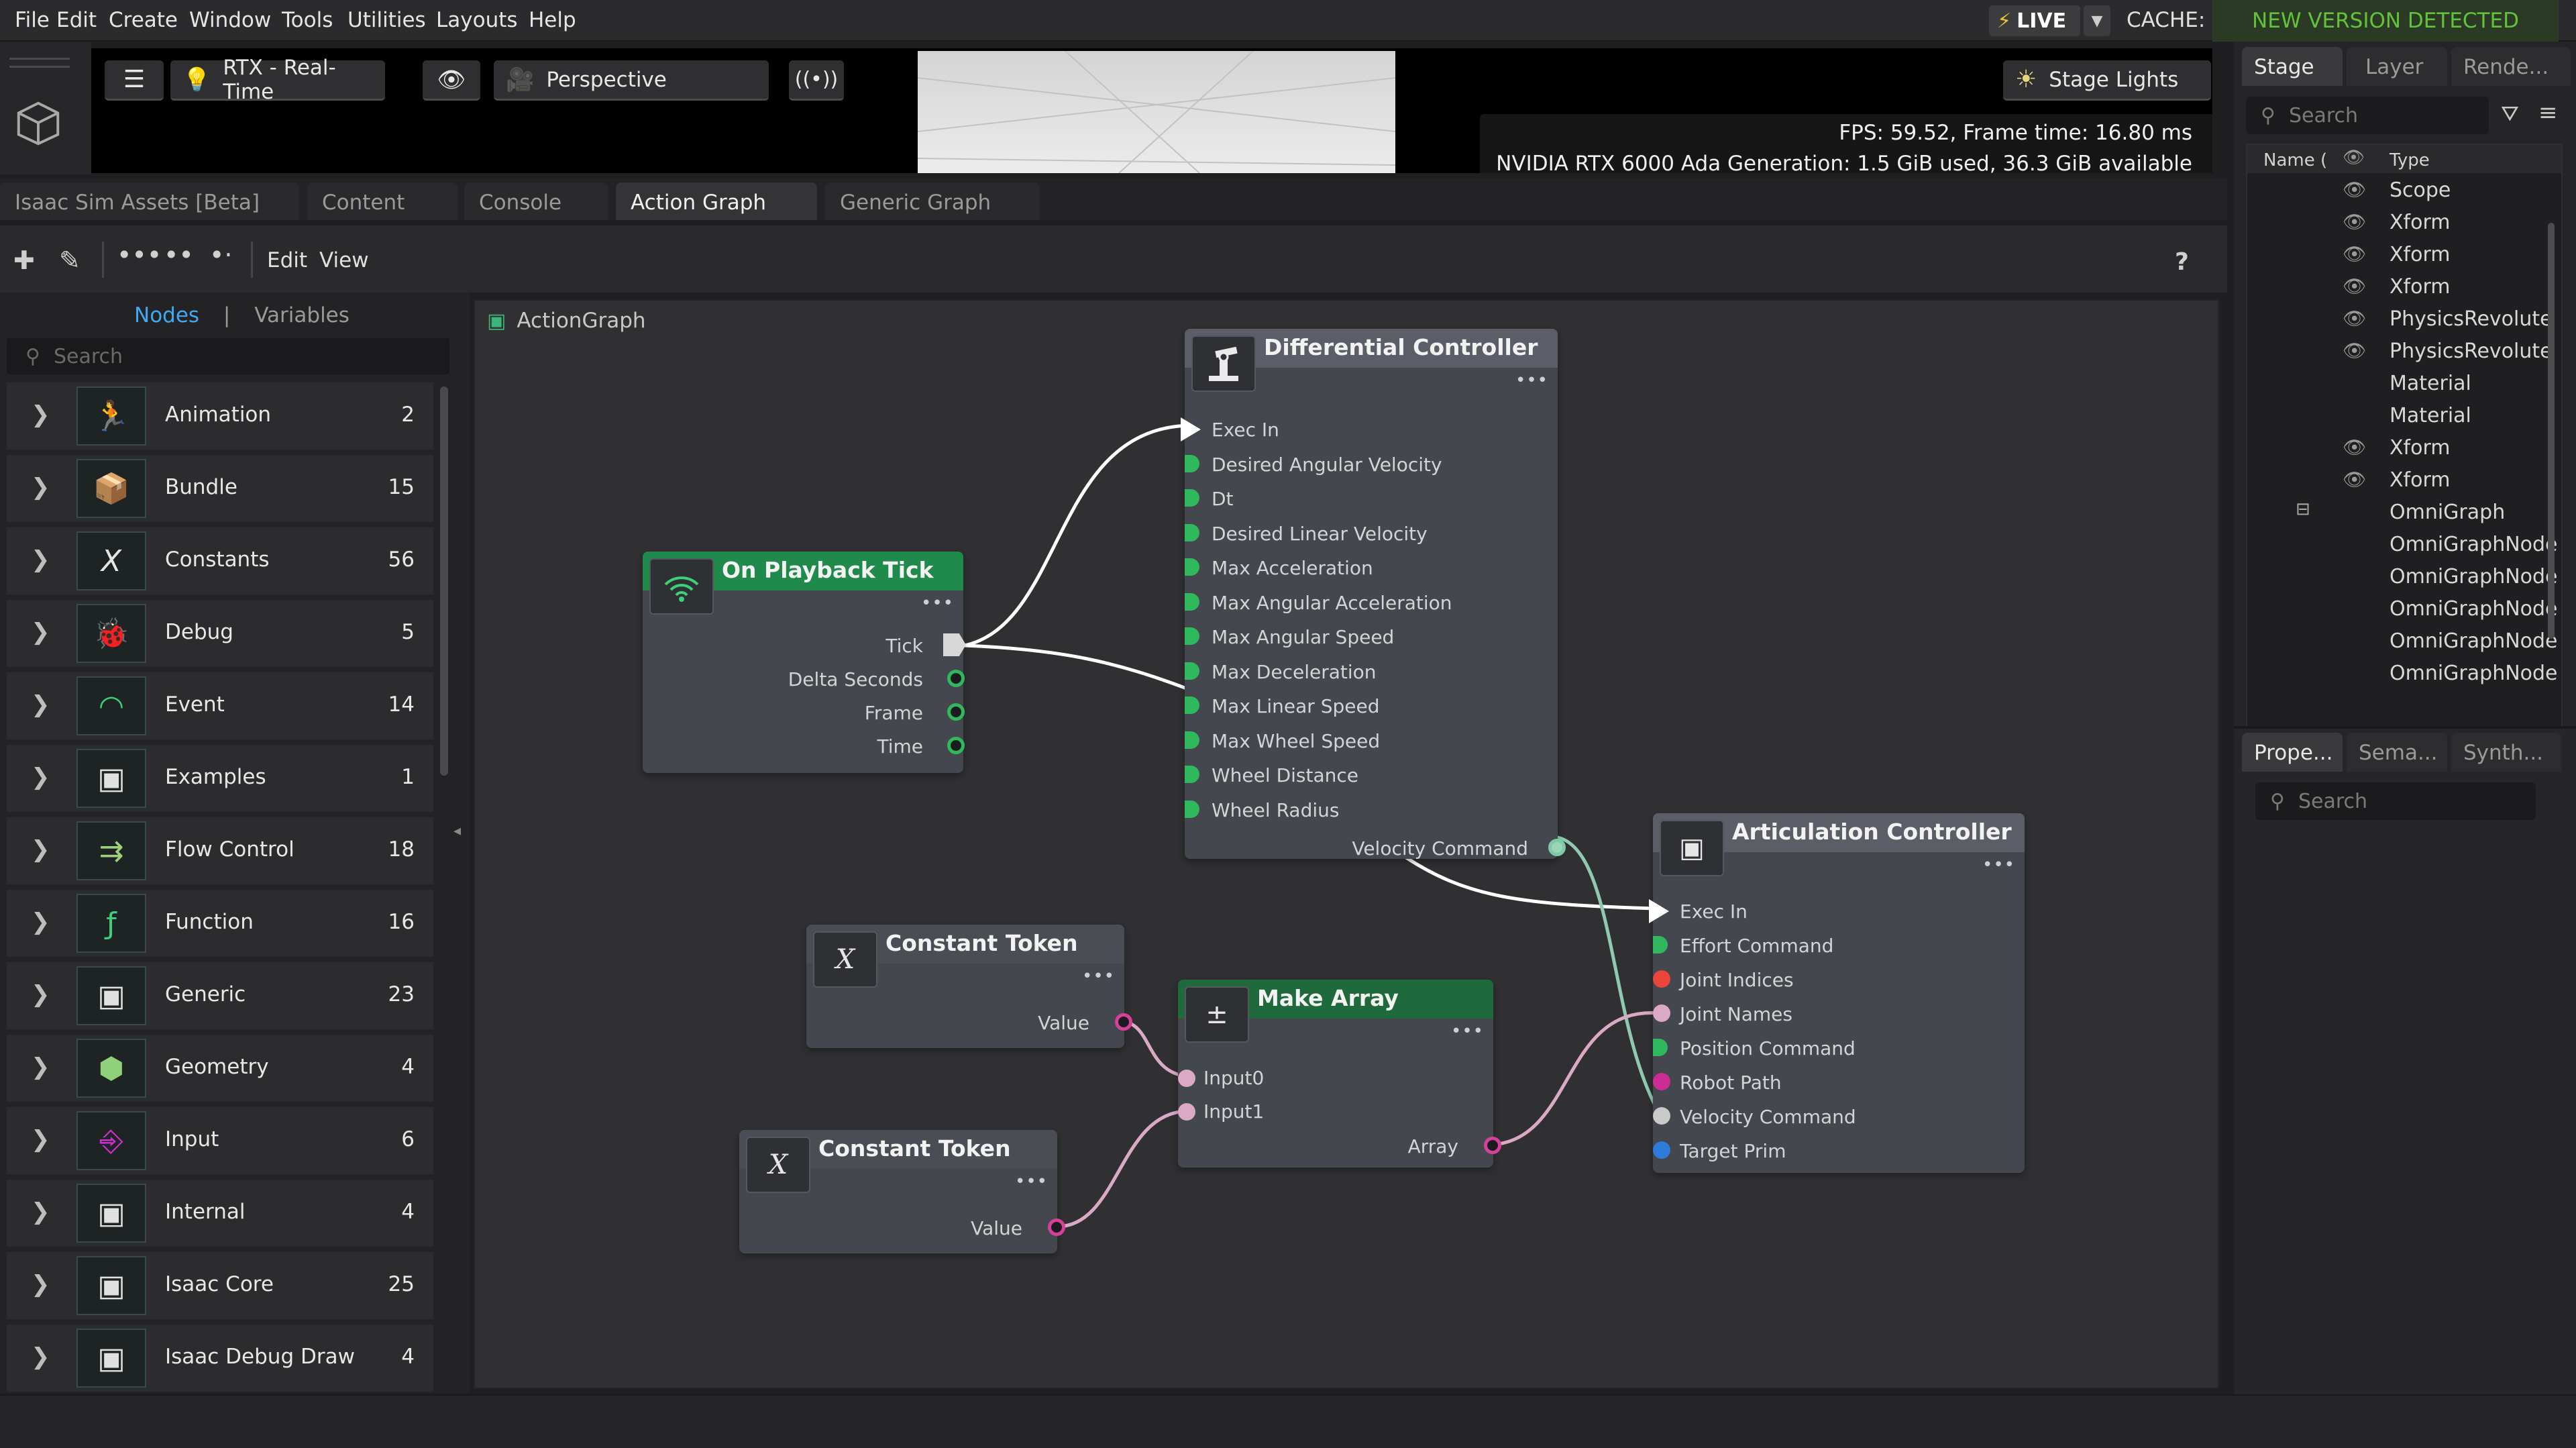 This screenshot has height=1448, width=2576. I want to click on menu-tools: Tools, so click(307, 20).